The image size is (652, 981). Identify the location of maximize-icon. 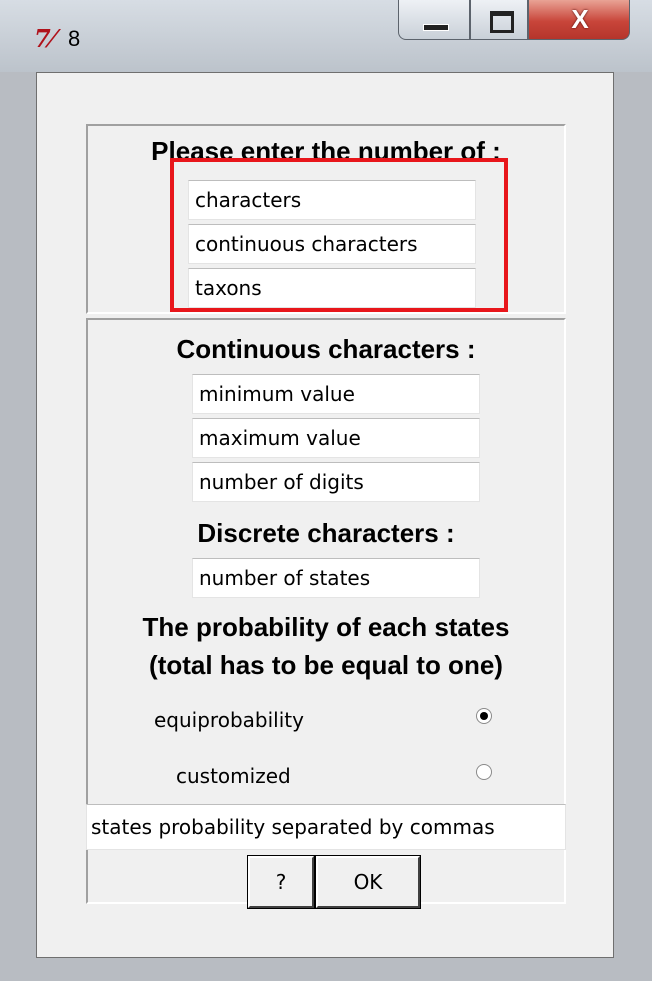
(502, 22).